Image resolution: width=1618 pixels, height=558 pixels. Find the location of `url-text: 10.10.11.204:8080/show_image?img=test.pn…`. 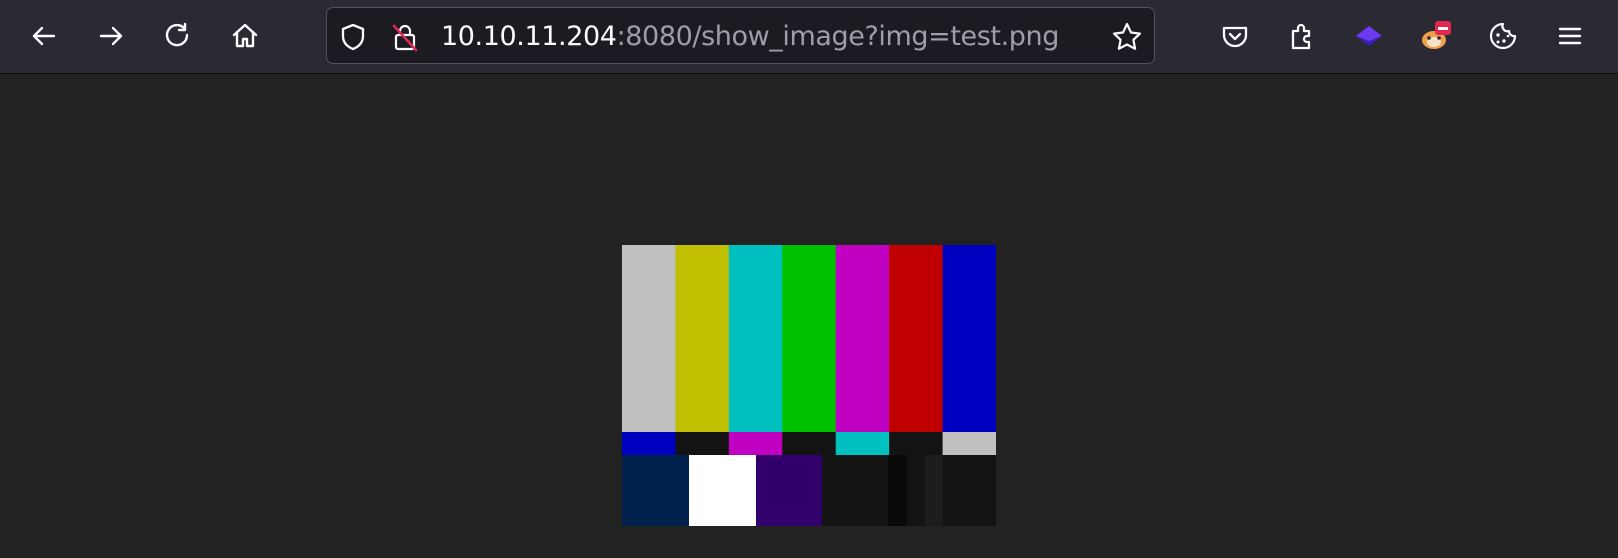

url-text: 10.10.11.204:8080/show_image?img=test.pn… is located at coordinates (750, 36).